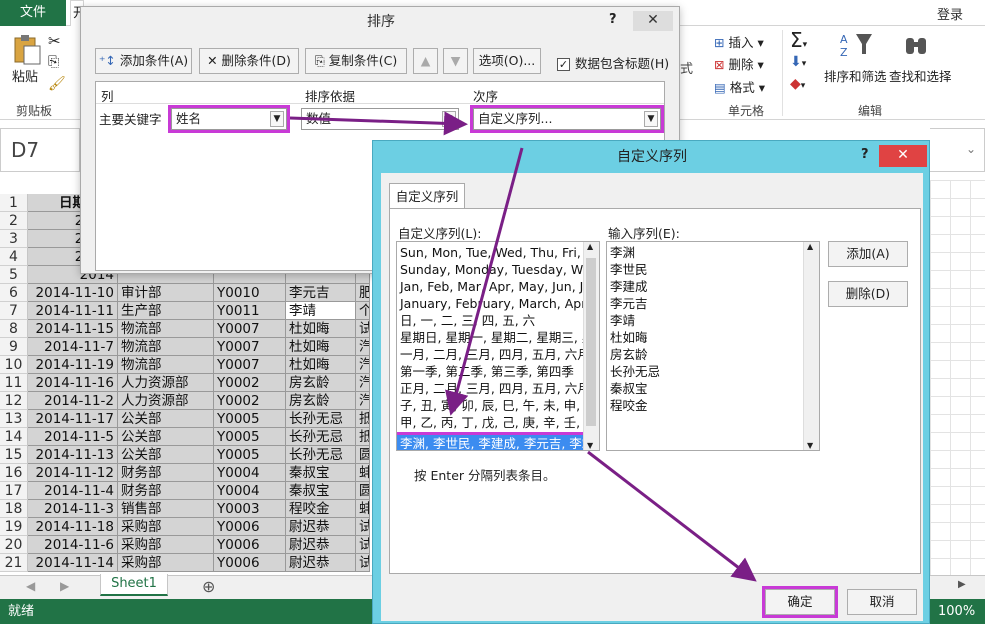 The width and height of the screenshot is (985, 624). Describe the element at coordinates (14, 509) in the screenshot. I see `row-header: 18` at that location.